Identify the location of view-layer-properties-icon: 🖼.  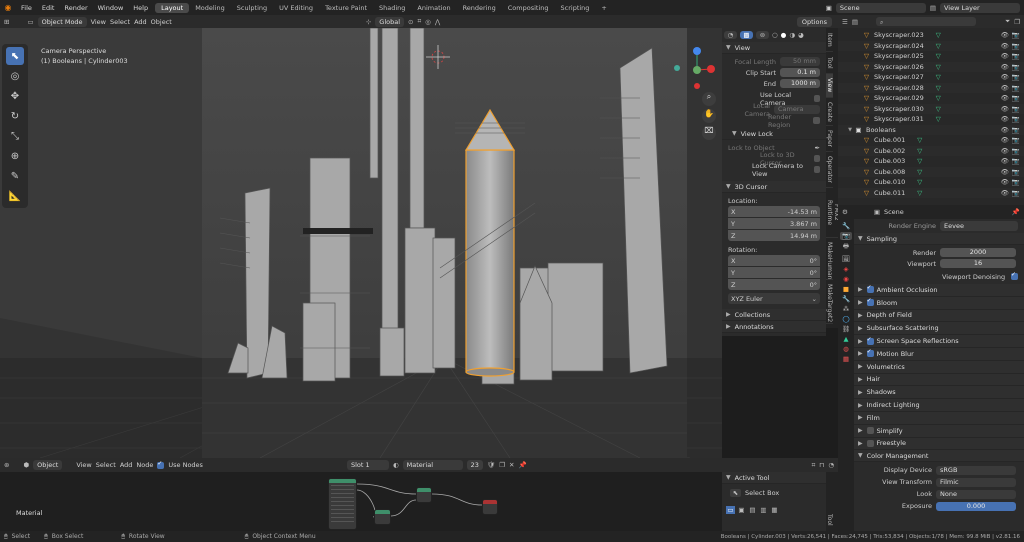
(846, 259).